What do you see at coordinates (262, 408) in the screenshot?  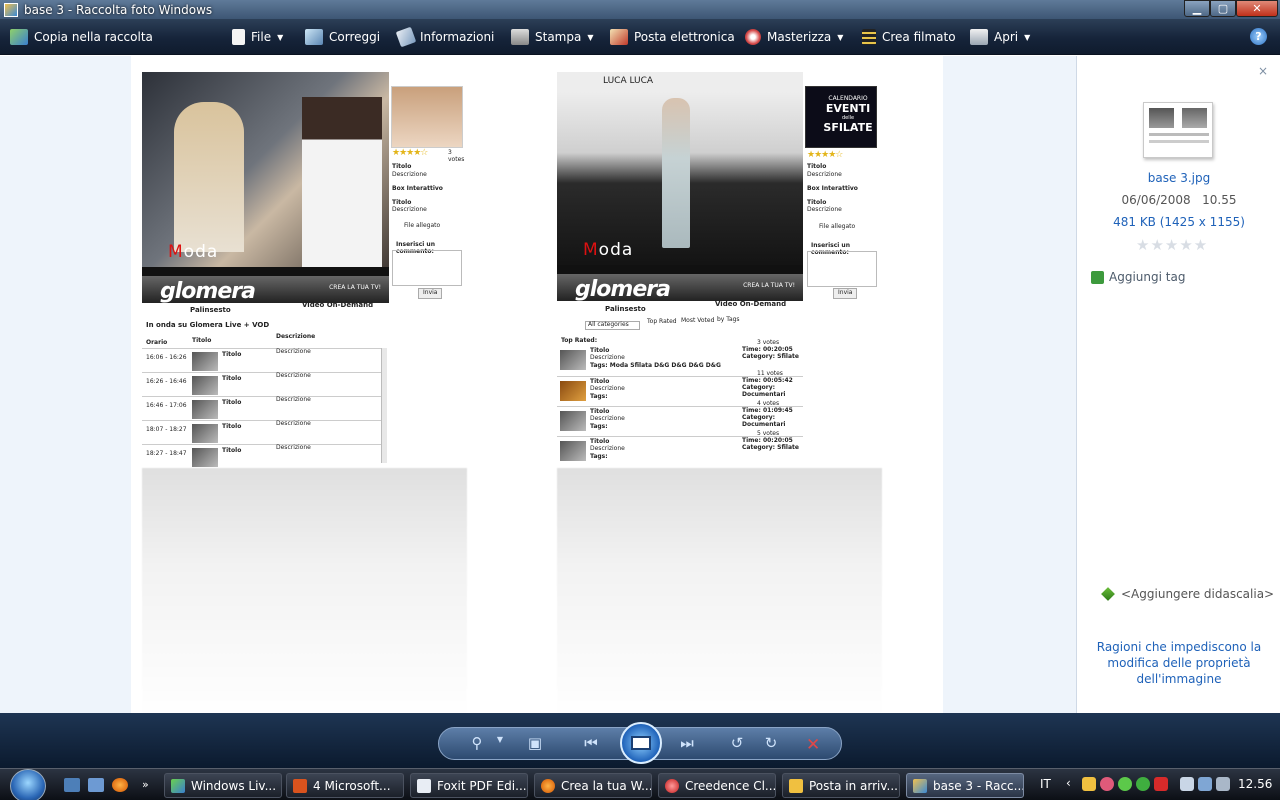 I see `schedule-row: 16:46 - 17:06 Titolo Descrizione` at bounding box center [262, 408].